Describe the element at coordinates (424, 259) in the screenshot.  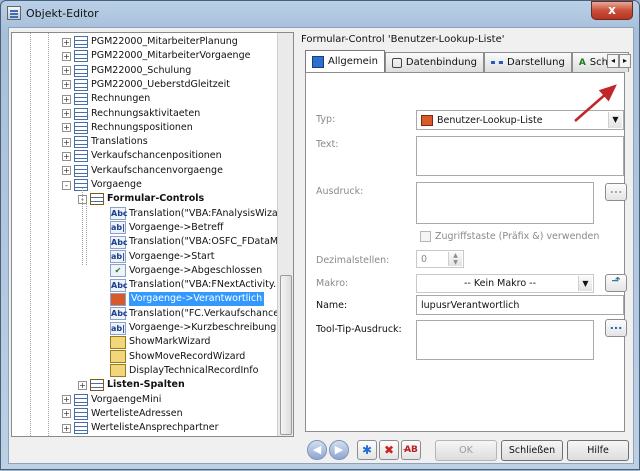
I see `dezimal-value: 0` at that location.